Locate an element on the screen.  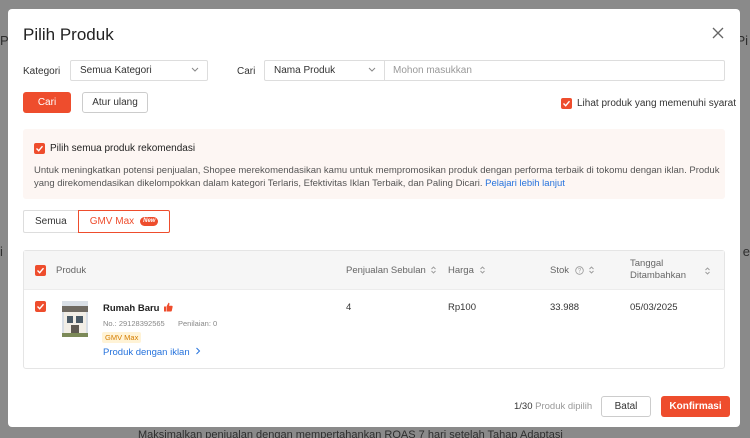
header-monthly-sales: Penjualan Sebulan is located at coordinates (391, 271).